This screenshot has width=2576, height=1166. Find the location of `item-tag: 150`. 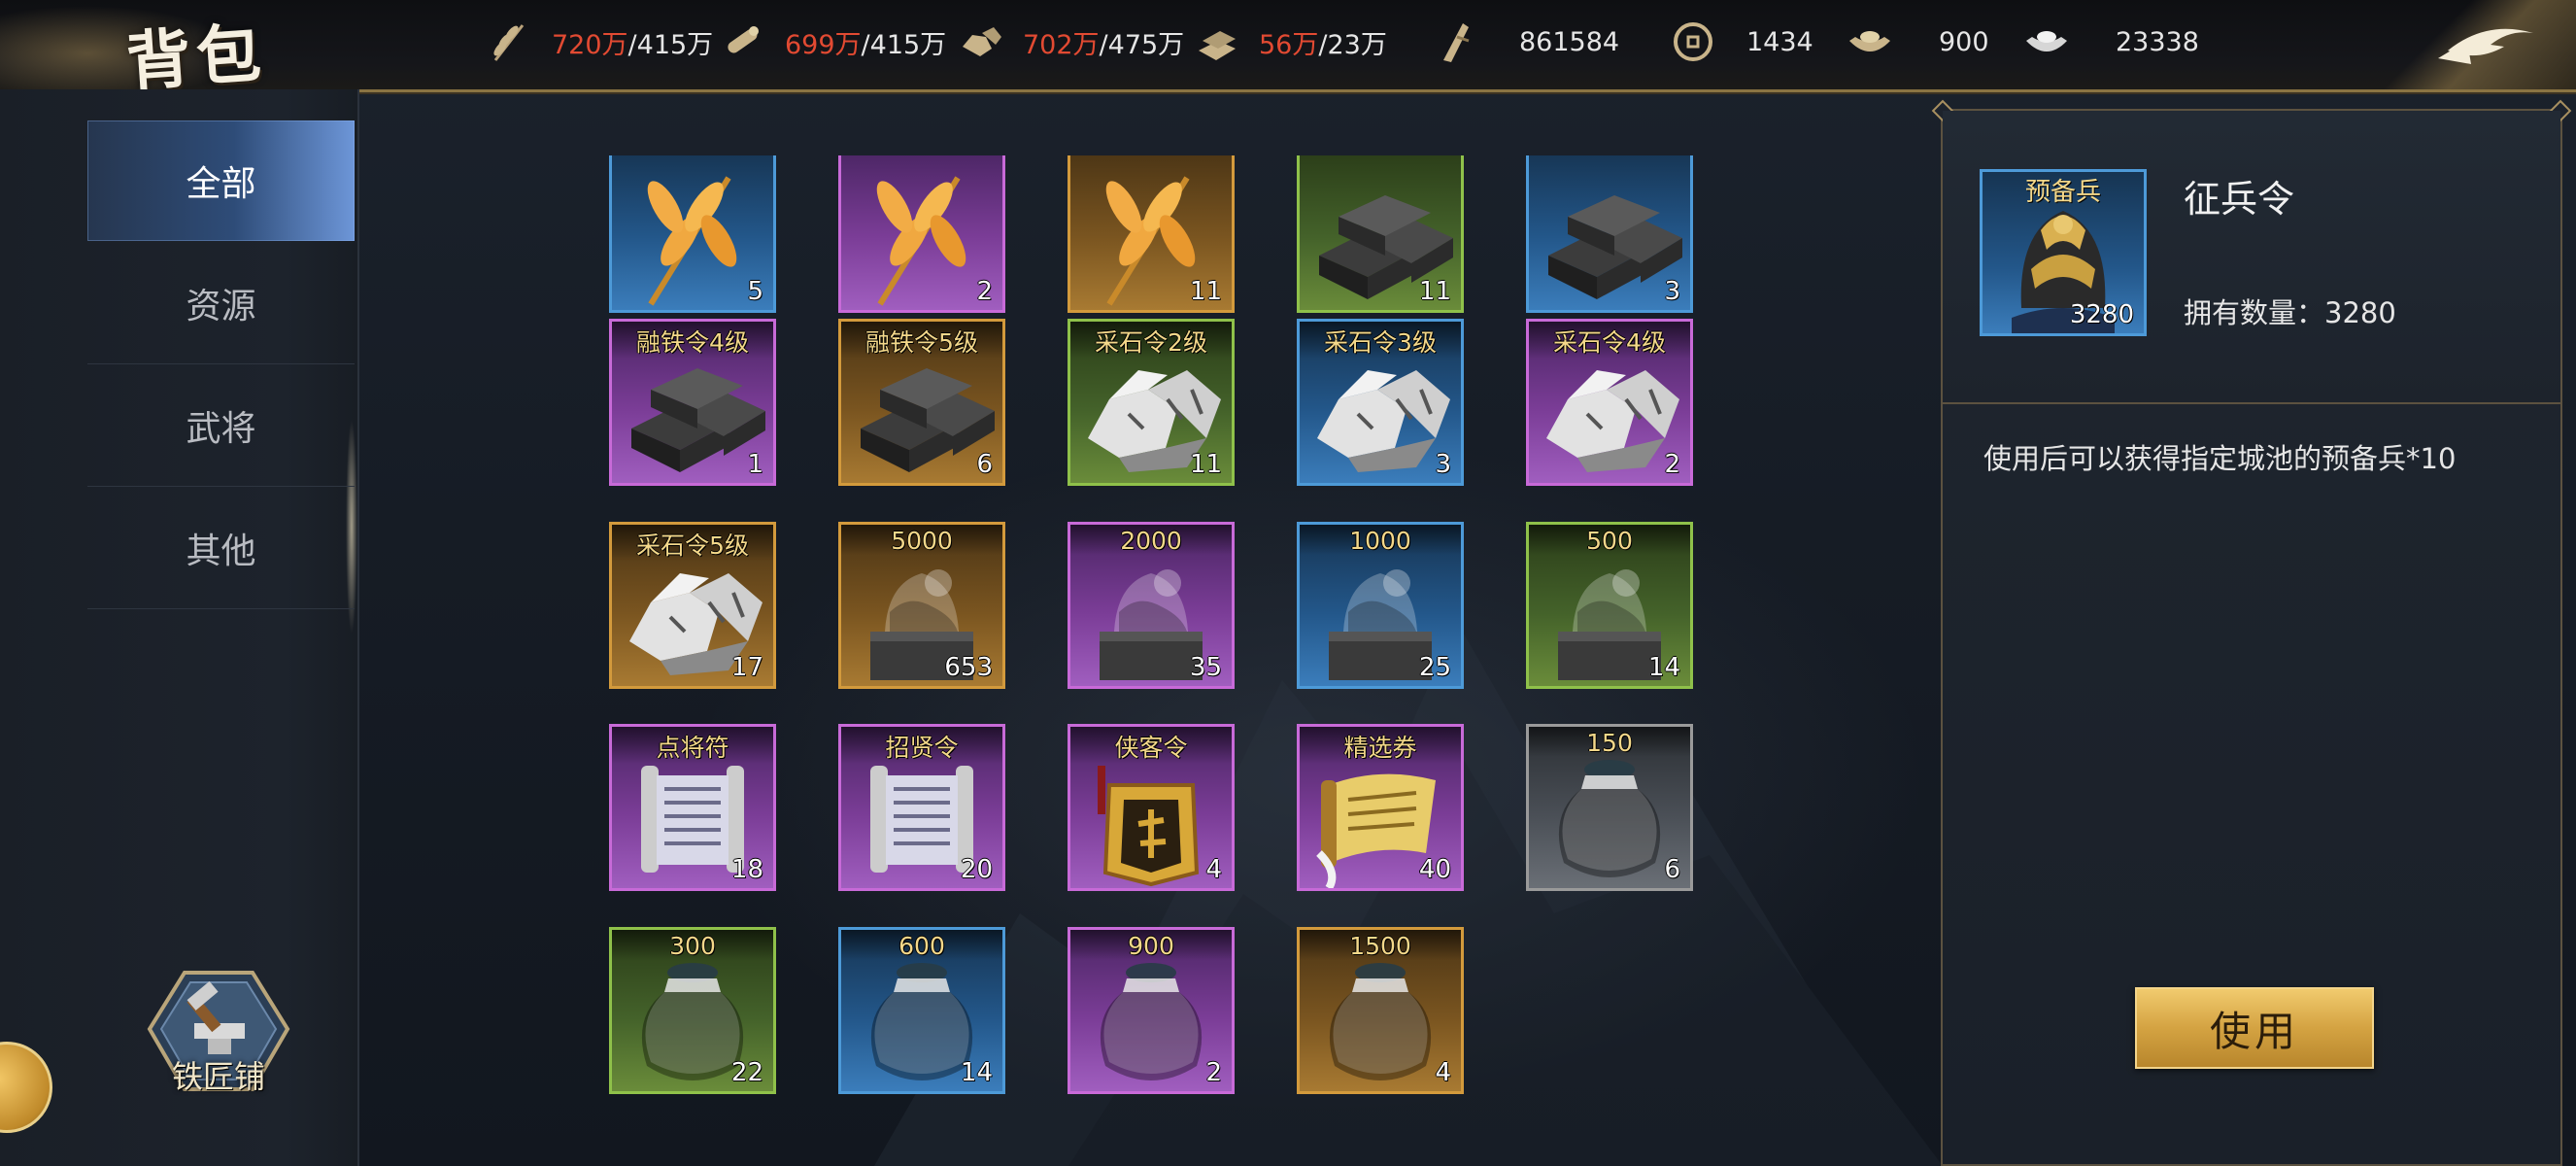

item-tag: 150 is located at coordinates (1609, 742).